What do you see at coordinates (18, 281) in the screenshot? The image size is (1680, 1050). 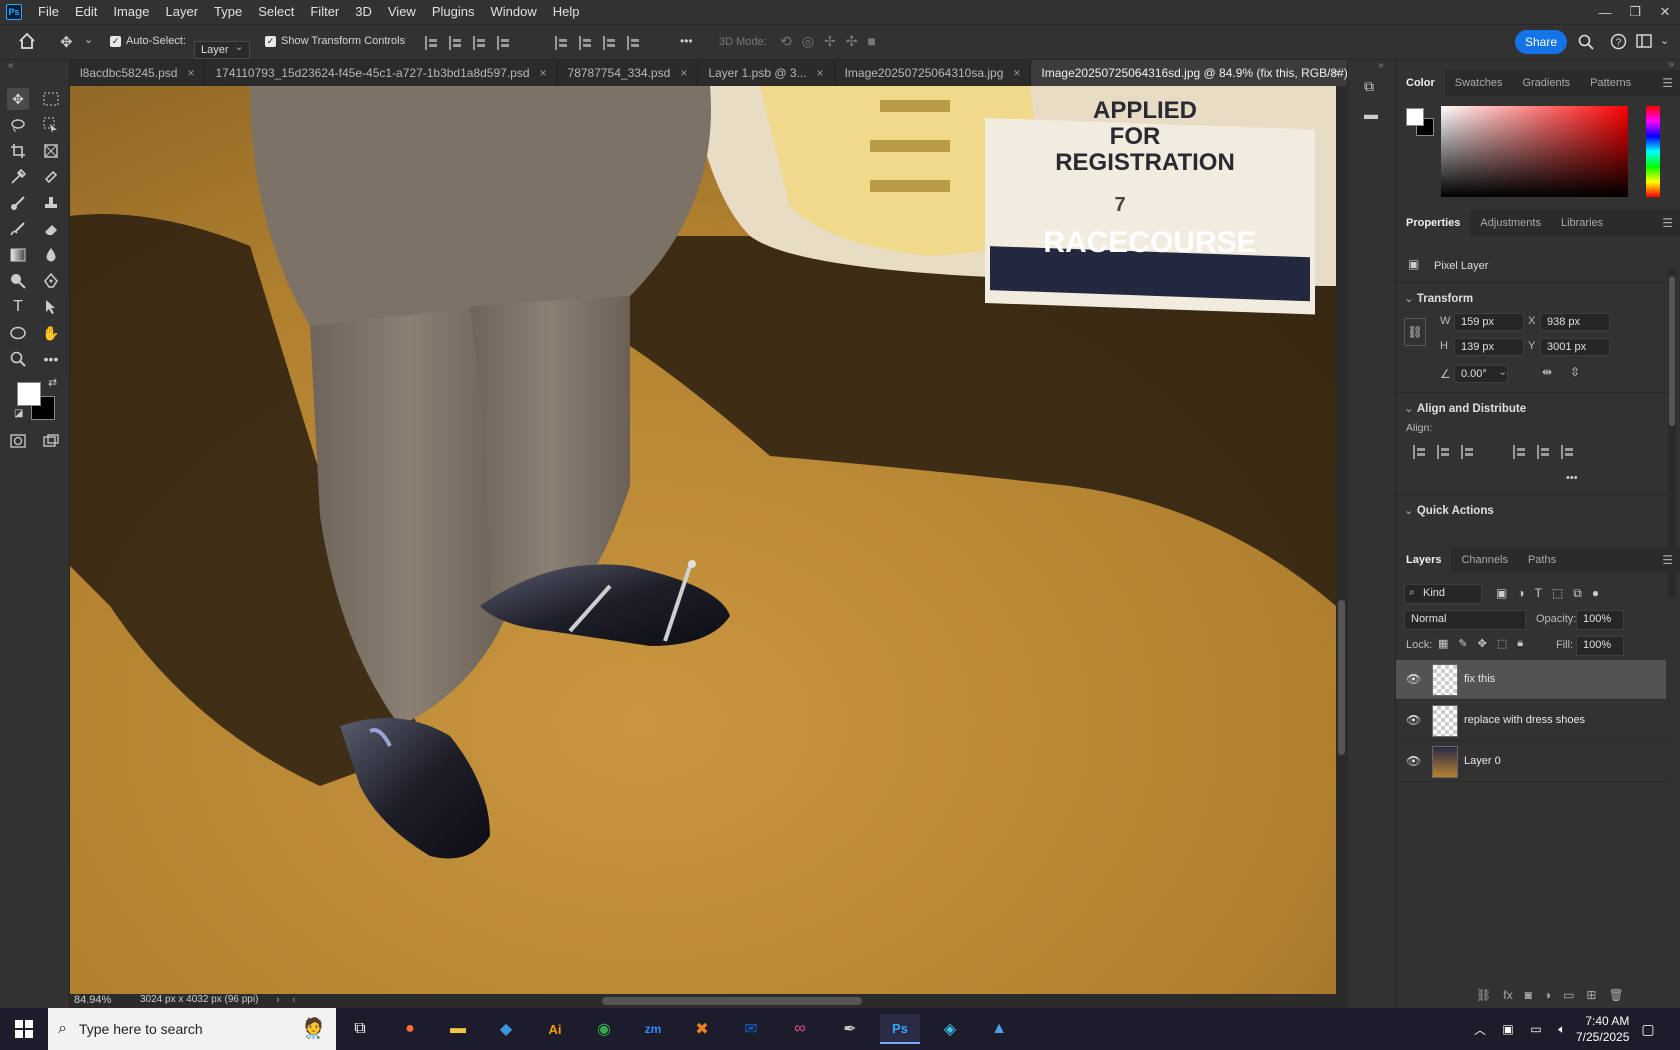 I see `dodge-tool-icon` at bounding box center [18, 281].